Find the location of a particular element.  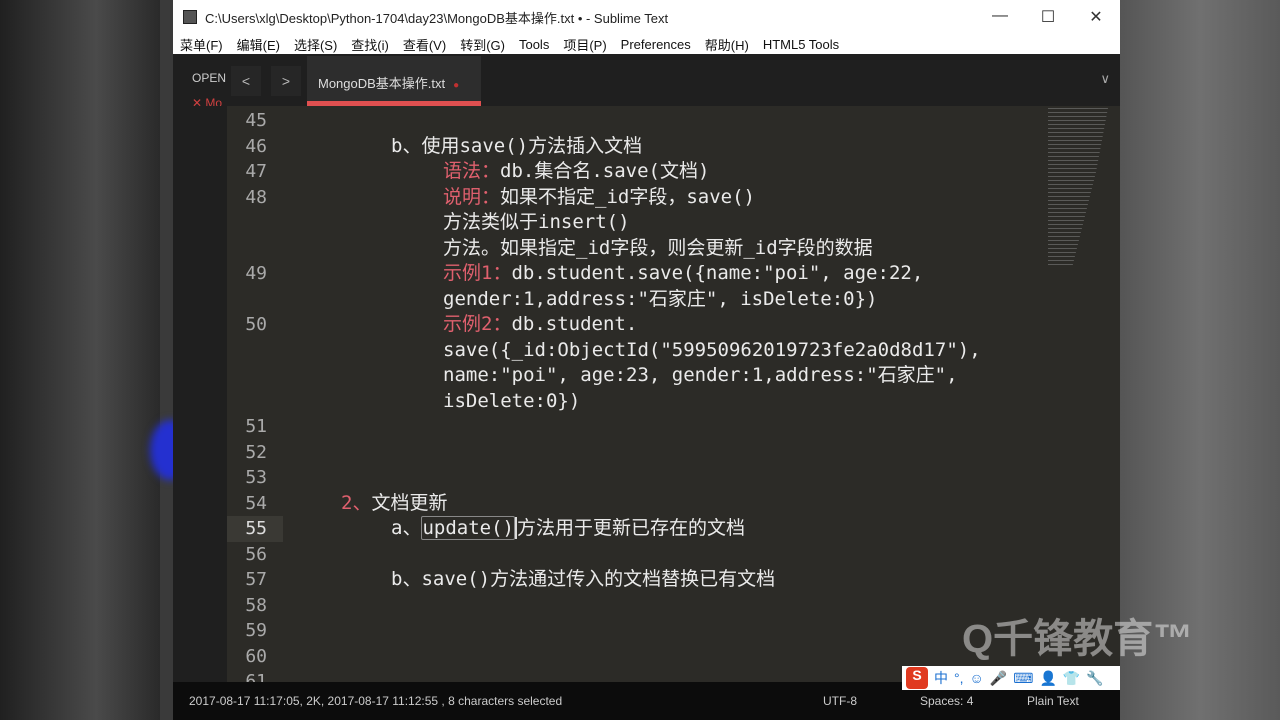

tab-list-chevron-icon: ∨ is located at coordinates (1105, 79).